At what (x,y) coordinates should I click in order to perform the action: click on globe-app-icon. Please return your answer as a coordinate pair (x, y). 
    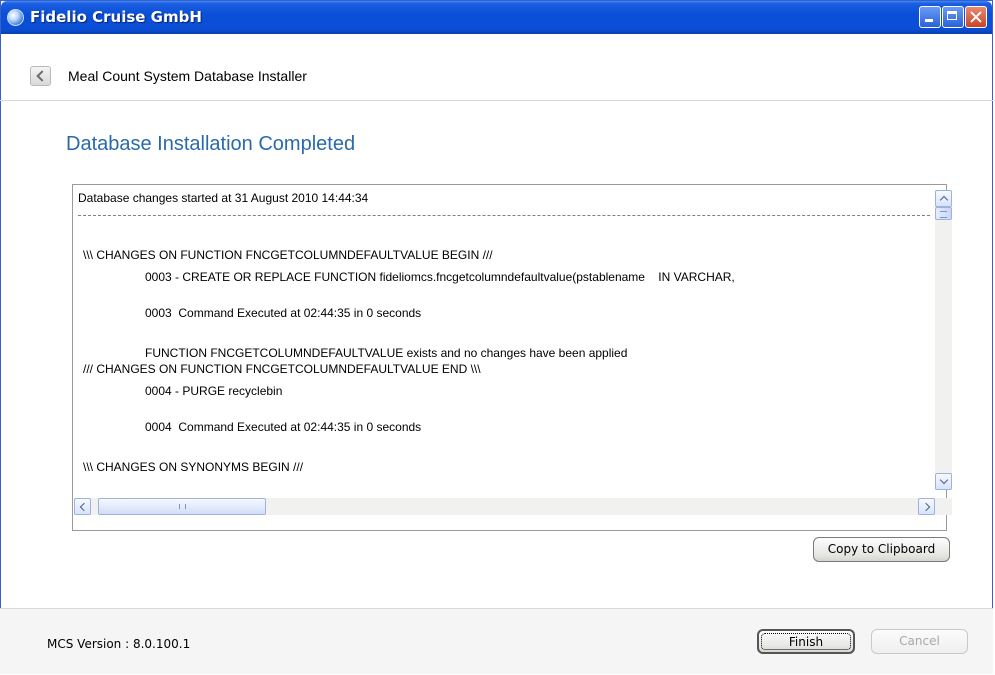
    Looking at the image, I should click on (15, 17).